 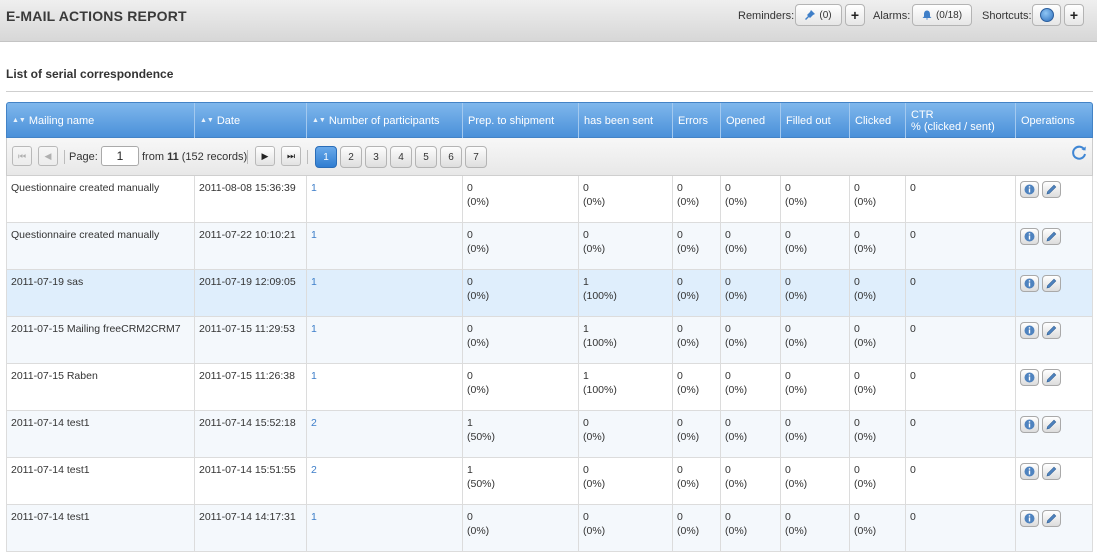 I want to click on cell-mailing-name-value: Questionnaire created manually, so click(x=85, y=235).